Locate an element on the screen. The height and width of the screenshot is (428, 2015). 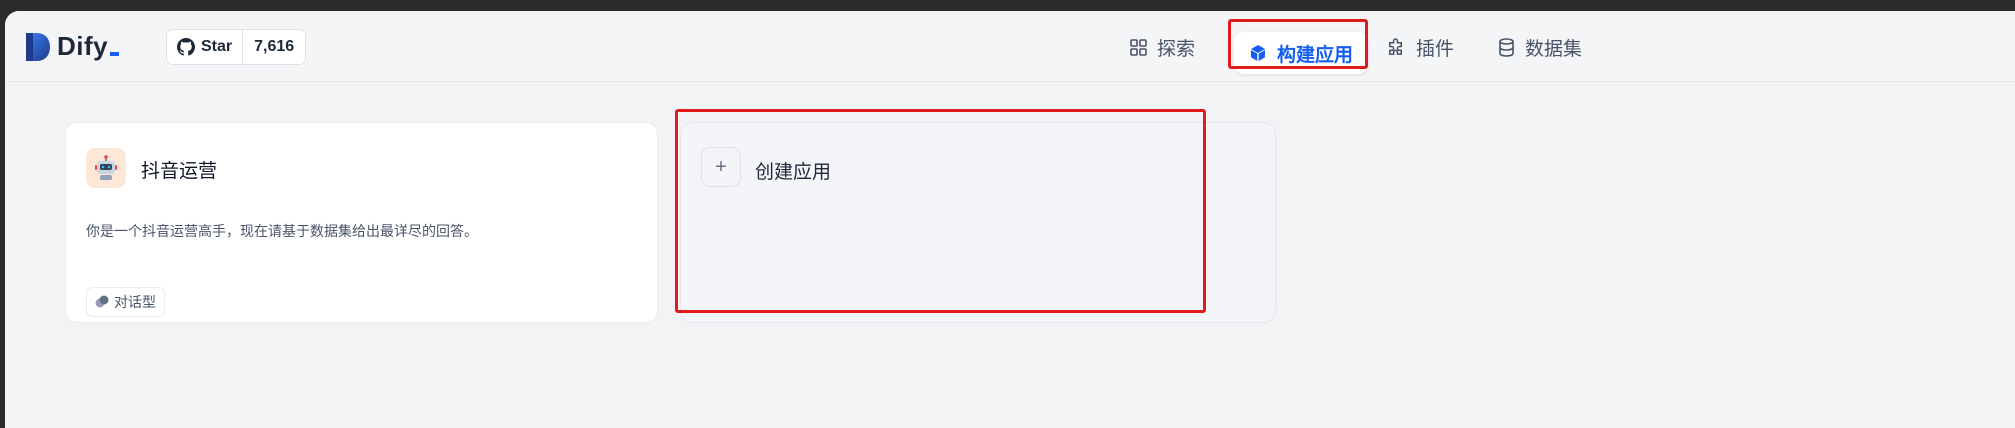
database-icon is located at coordinates (1506, 47).